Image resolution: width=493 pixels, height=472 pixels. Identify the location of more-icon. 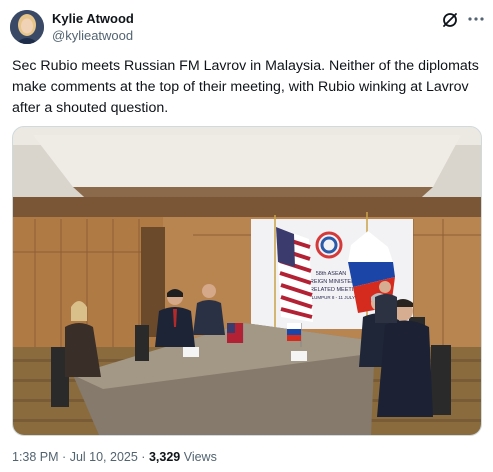
(476, 20).